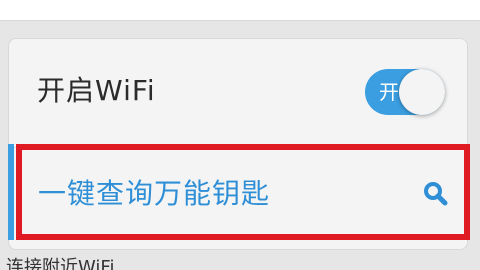 Image resolution: width=480 pixels, height=270 pixels. I want to click on search-icon, so click(435, 193).